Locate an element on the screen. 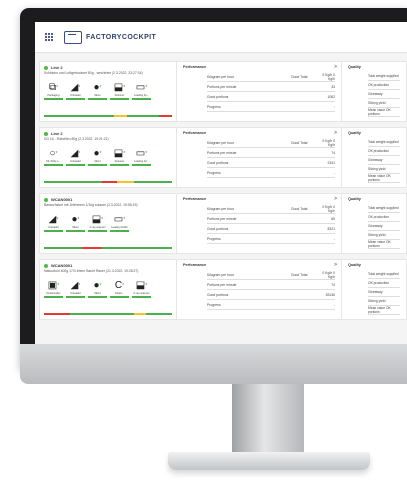 Image resolution: width=407 pixels, height=492 pixels. performance-key: Good portions is located at coordinates (218, 162).